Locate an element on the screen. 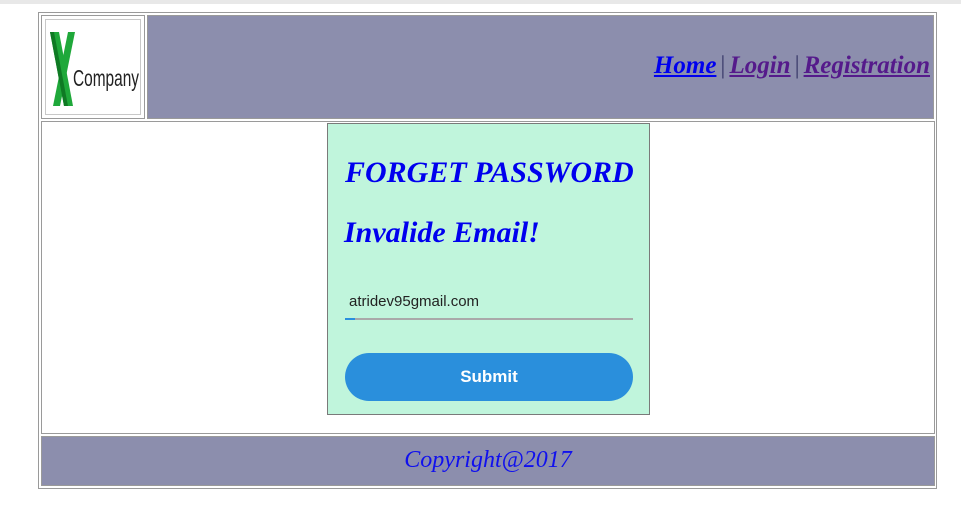 This screenshot has height=515, width=961. logo-wordmark: Company is located at coordinates (106, 78).